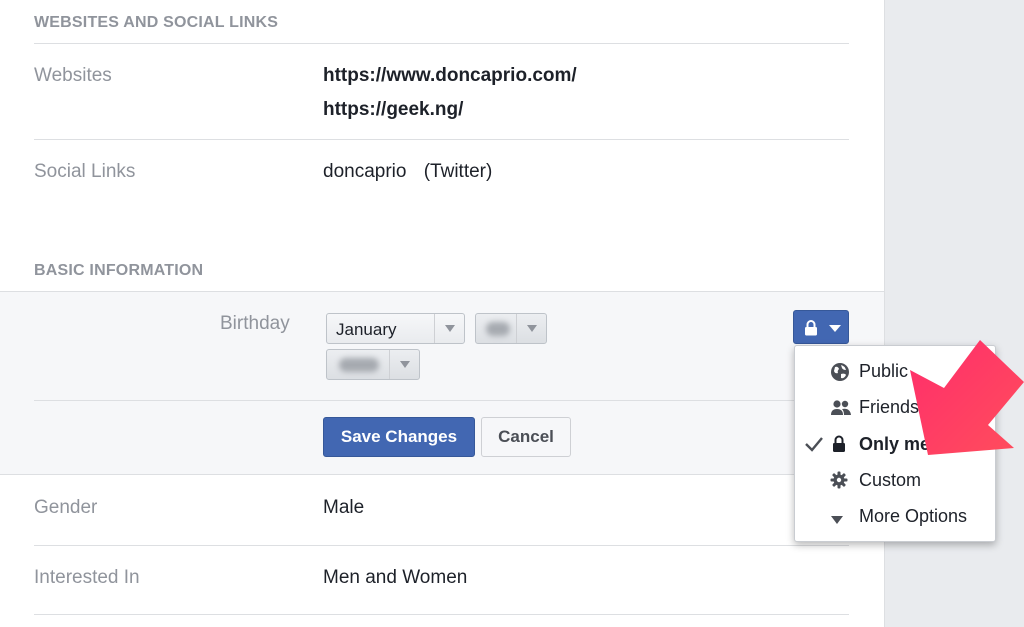  I want to click on privacy-option-friends: Friends, so click(895, 408).